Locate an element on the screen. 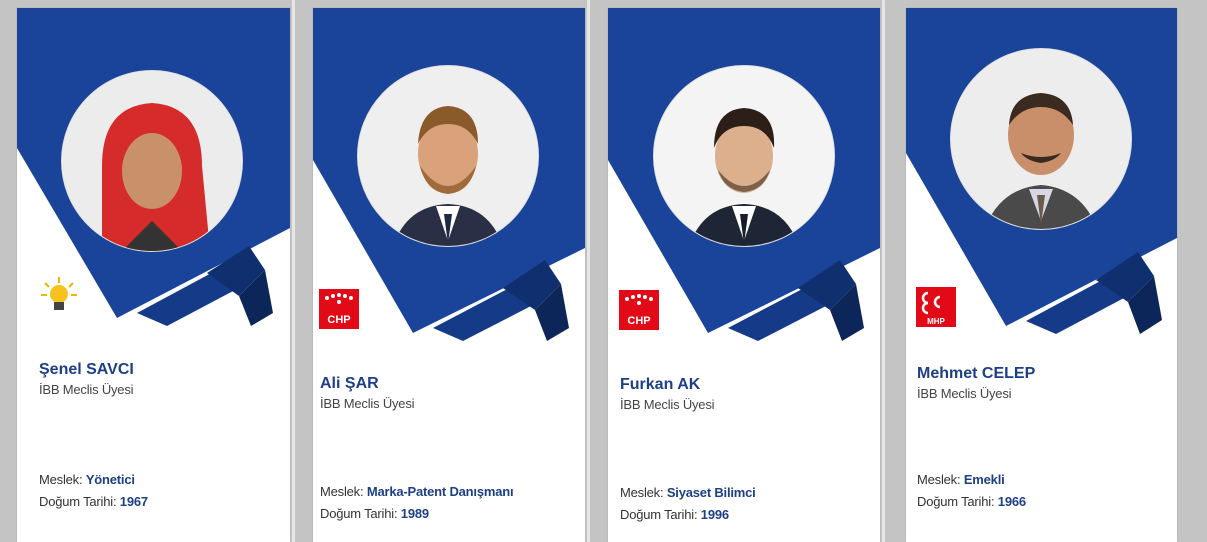 The image size is (1207, 542). occupation-row: Meslek: Marka-Patent Danışmanı is located at coordinates (450, 492).